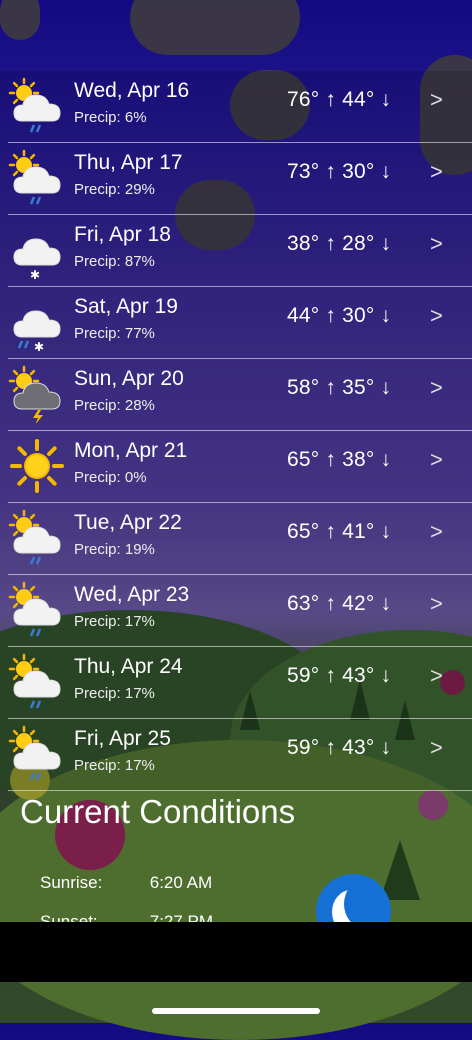 The image size is (472, 1040). I want to click on forecast-day: Thu, Apr 17, so click(128, 162).